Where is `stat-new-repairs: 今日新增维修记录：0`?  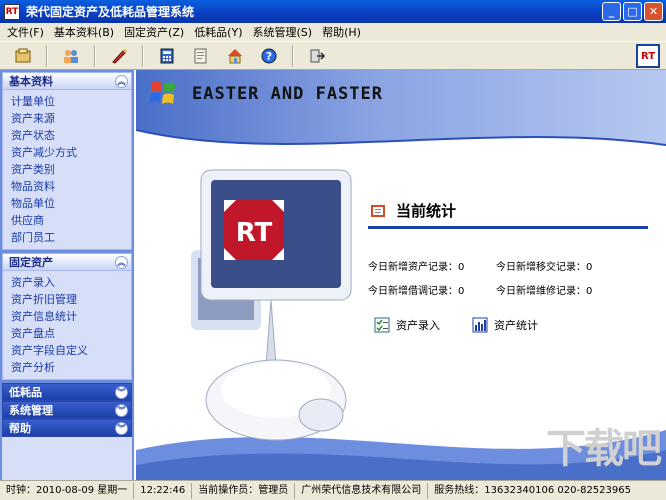
stat-new-repairs: 今日新增维修记录：0 is located at coordinates (544, 291).